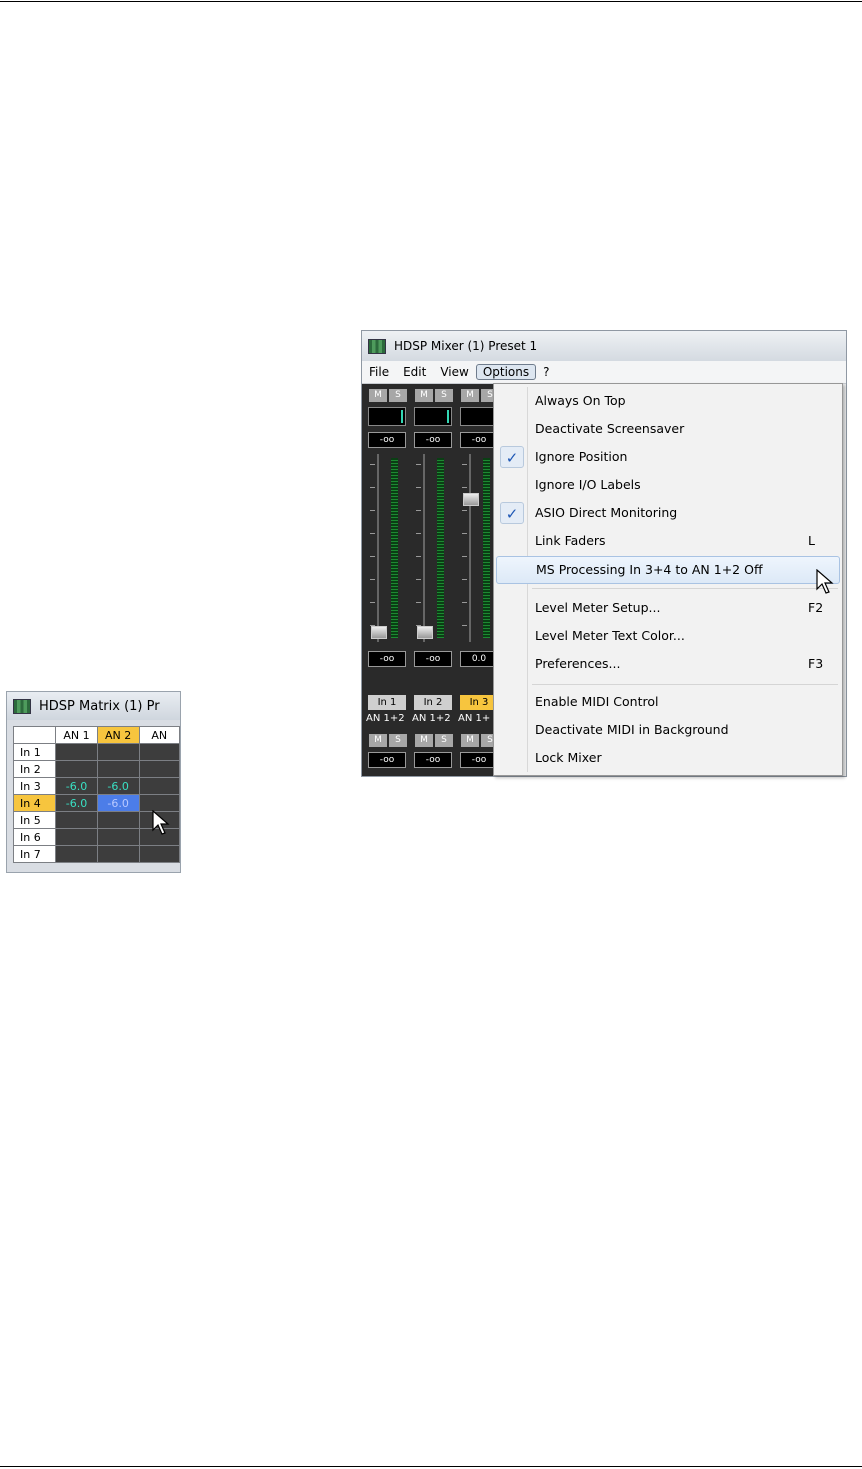 The height and width of the screenshot is (1469, 862). What do you see at coordinates (93, 706) in the screenshot?
I see `matrix-title-bar: HDSP Matrix (1) Pr` at bounding box center [93, 706].